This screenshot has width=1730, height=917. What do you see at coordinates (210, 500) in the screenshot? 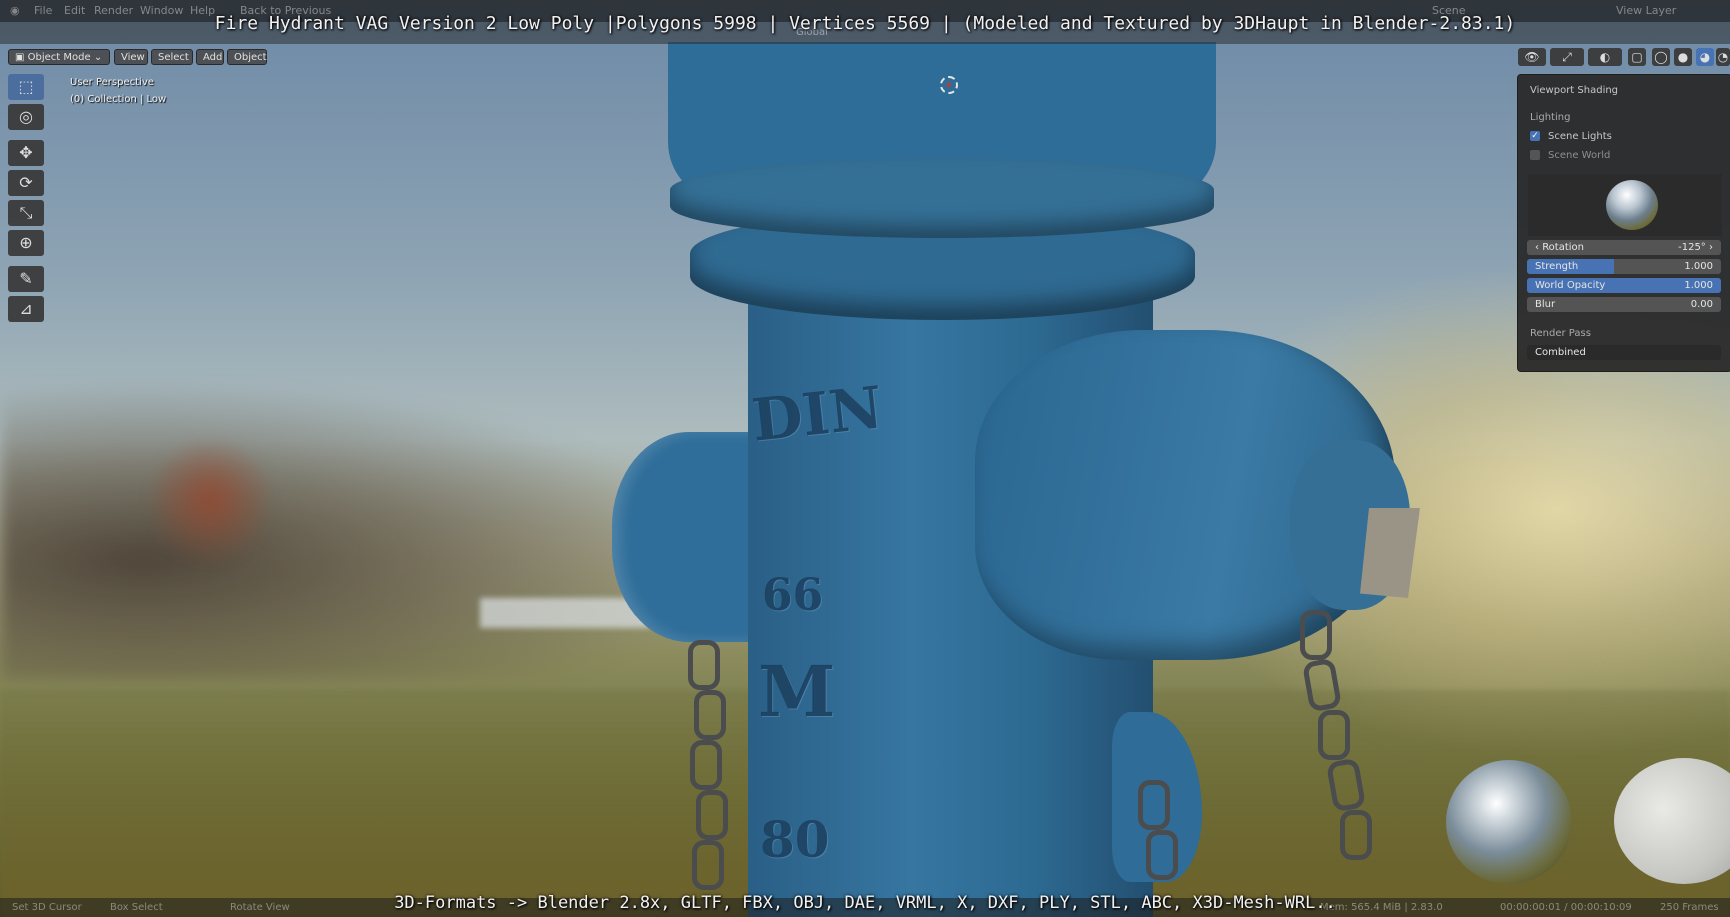
I see `background-tree-autumn` at bounding box center [210, 500].